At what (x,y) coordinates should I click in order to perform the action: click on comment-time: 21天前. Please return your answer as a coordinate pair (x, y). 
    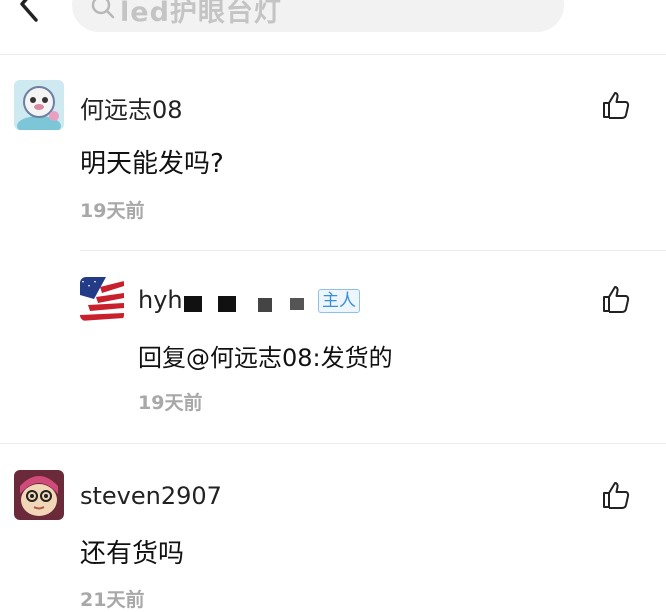
    Looking at the image, I should click on (112, 600).